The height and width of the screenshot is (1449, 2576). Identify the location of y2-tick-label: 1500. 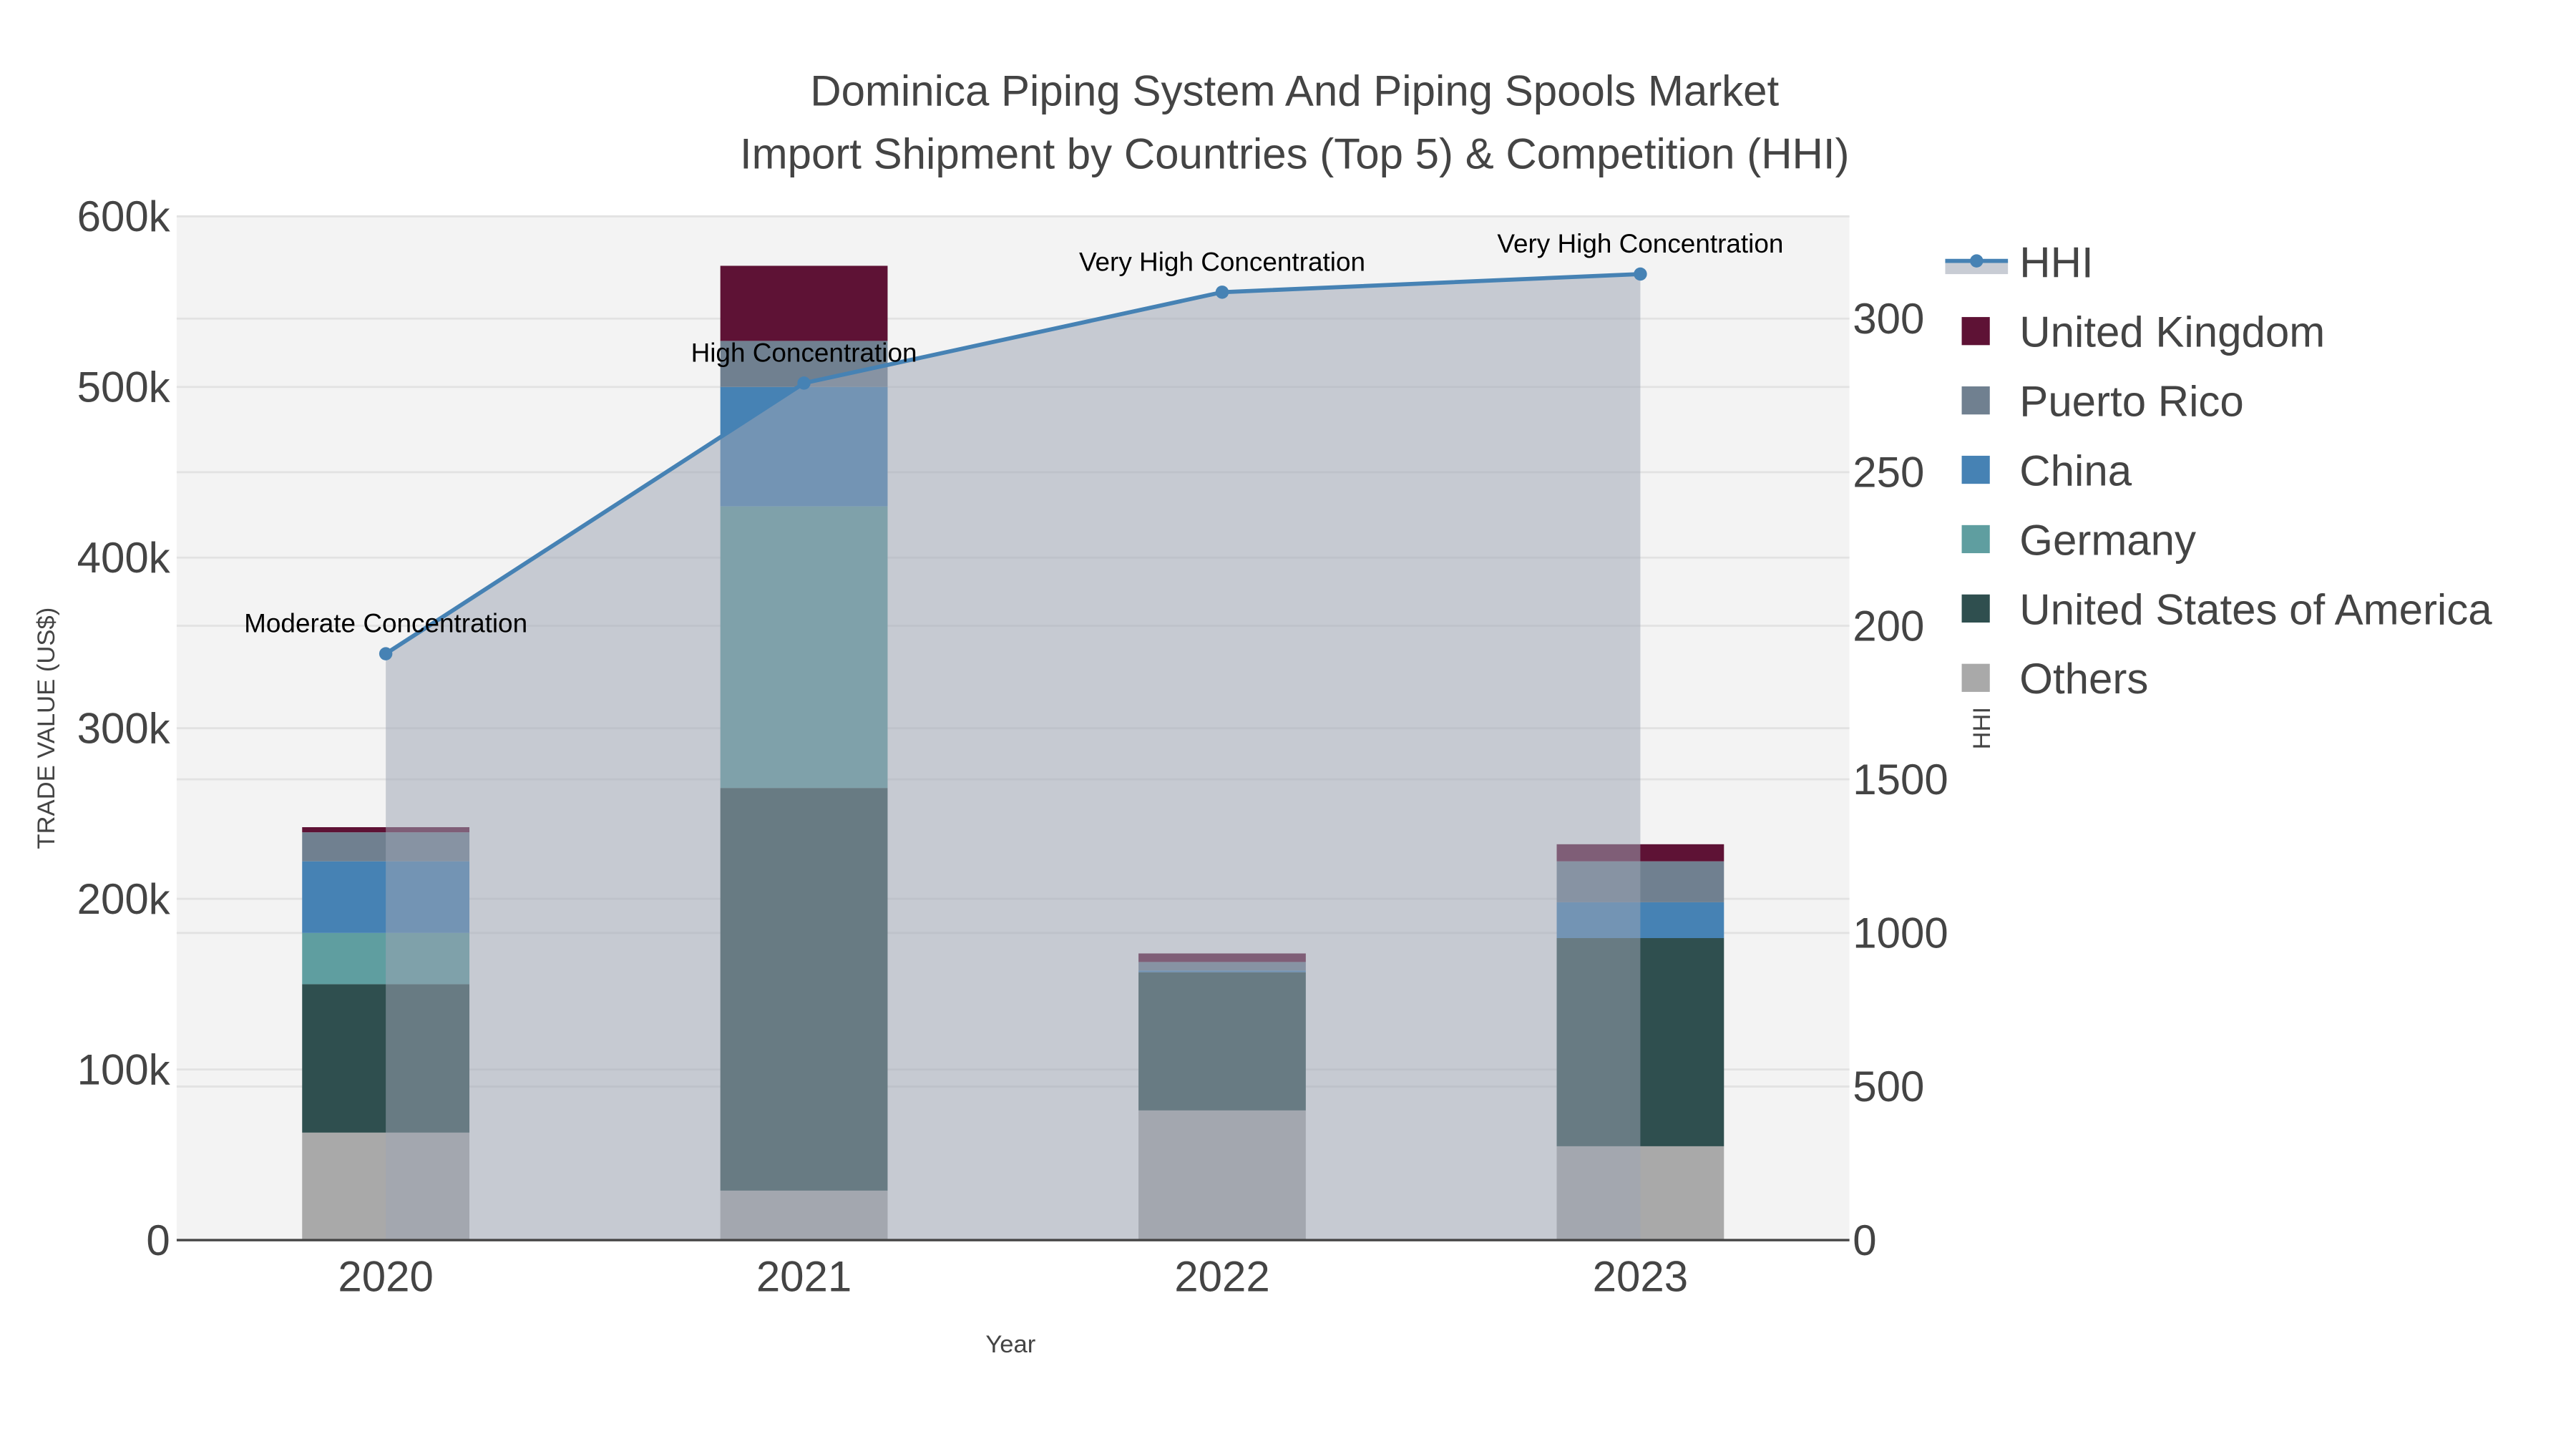
(1900, 780).